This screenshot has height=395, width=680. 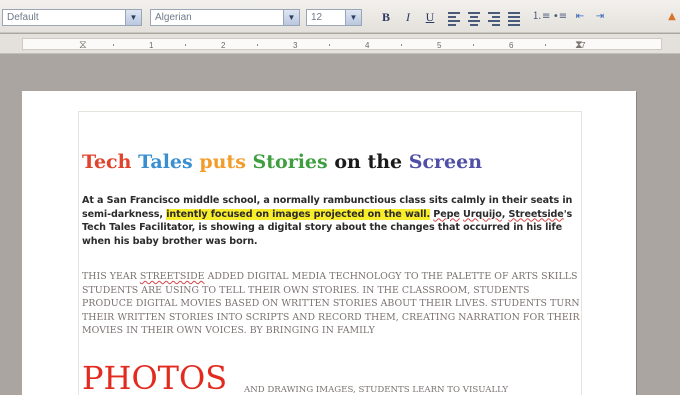 What do you see at coordinates (511, 45) in the screenshot?
I see `ruler-number: 6` at bounding box center [511, 45].